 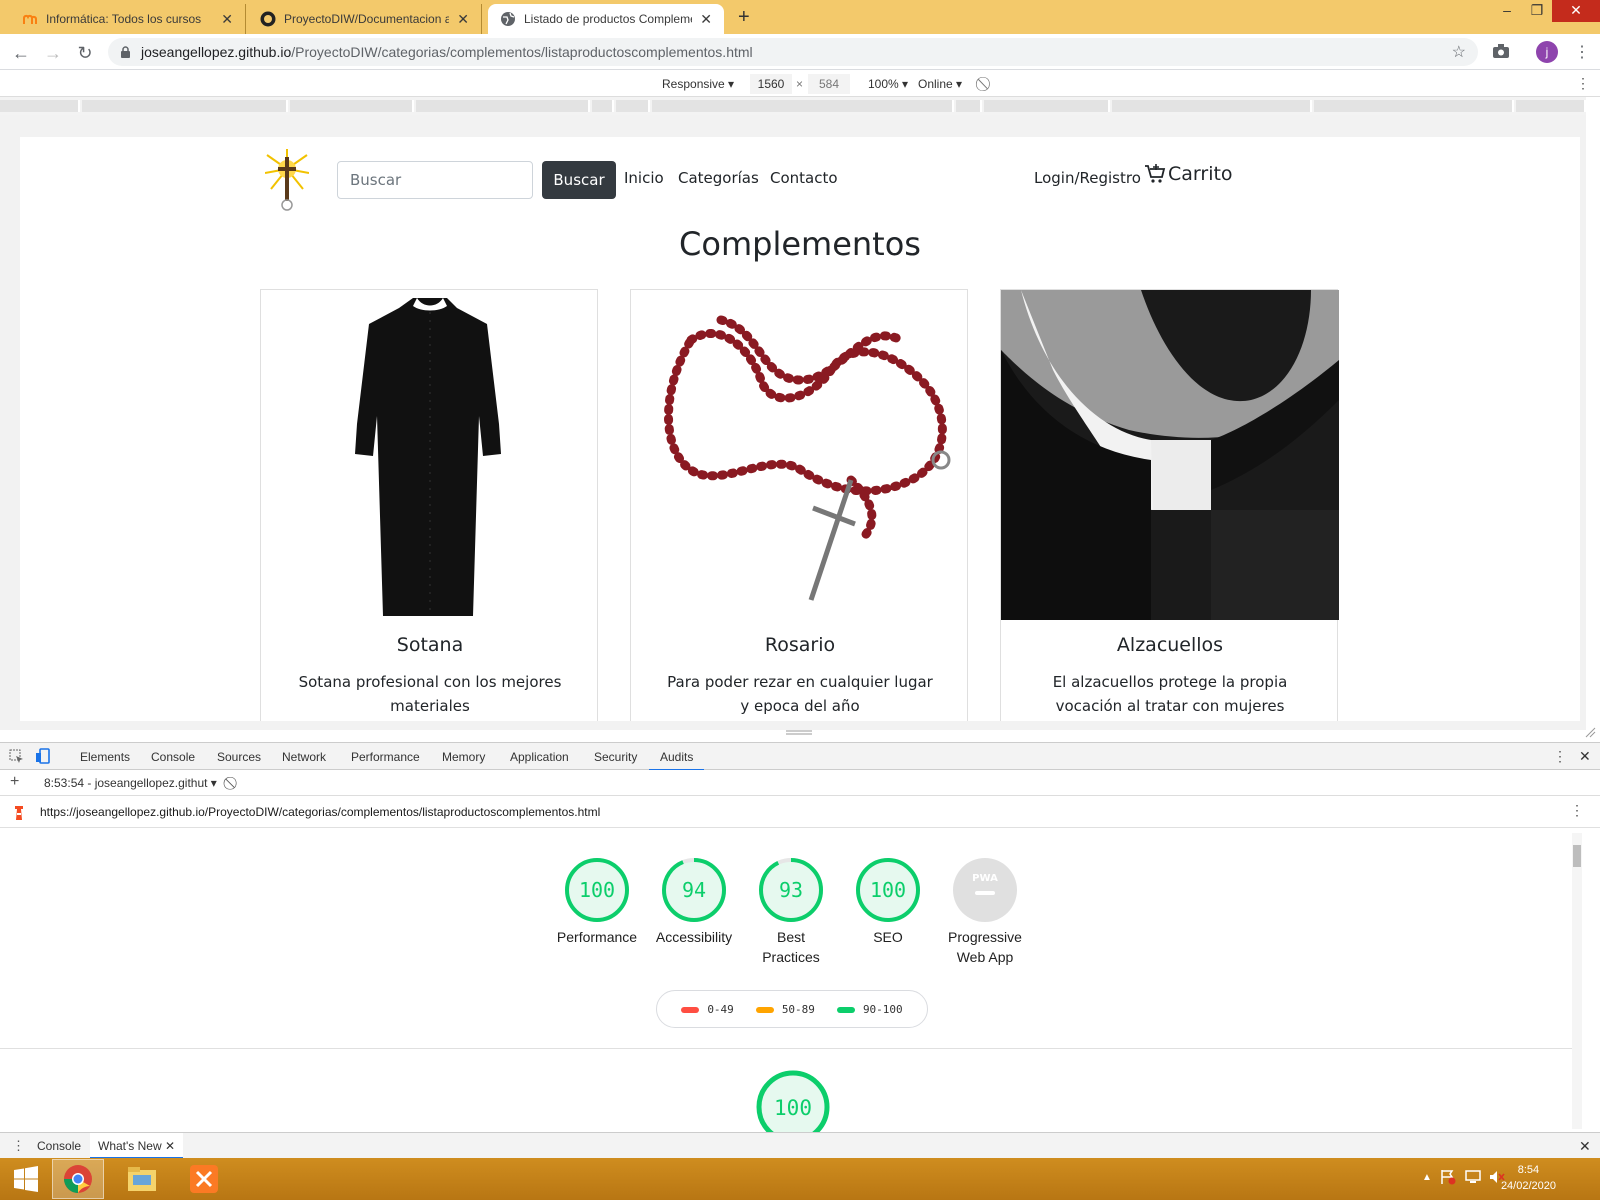 What do you see at coordinates (137, 1146) in the screenshot?
I see `drawer-tab-whats-new: What's New ✕` at bounding box center [137, 1146].